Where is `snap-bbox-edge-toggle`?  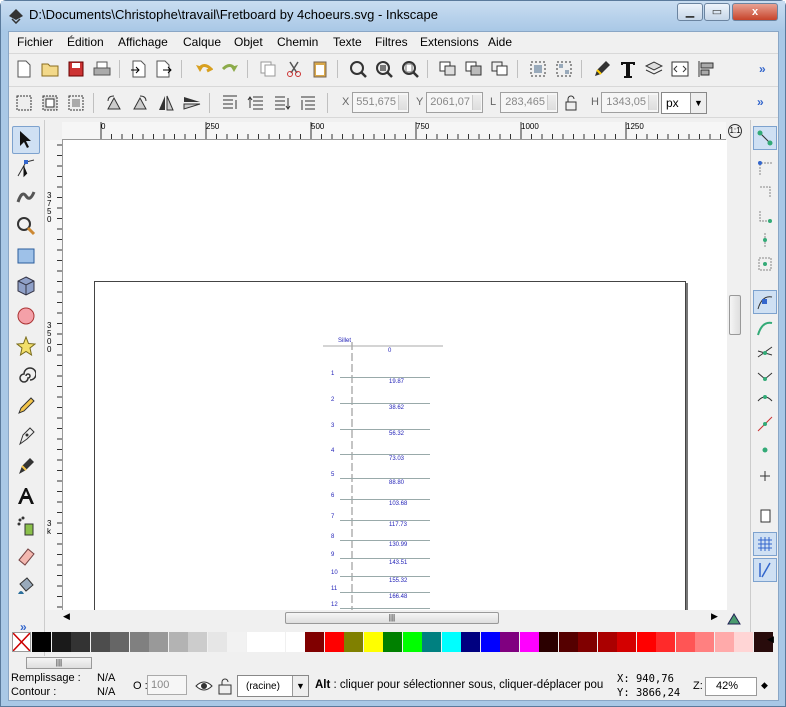
snap-bbox-edge-toggle is located at coordinates (765, 192).